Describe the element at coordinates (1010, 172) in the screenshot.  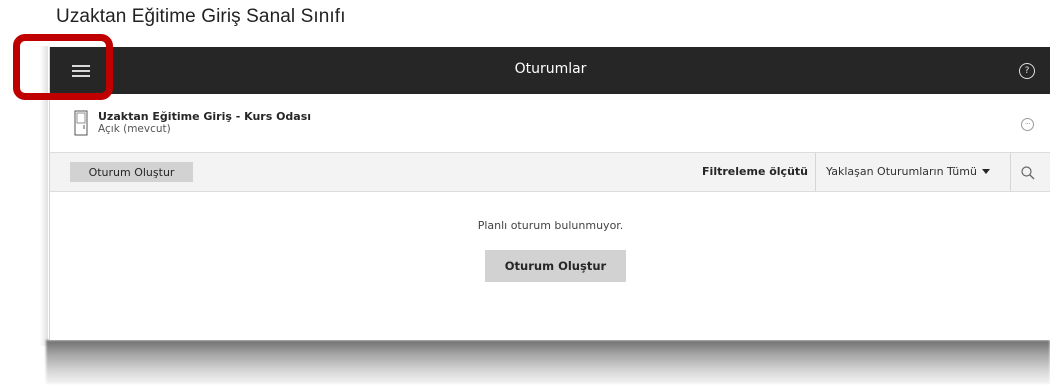
I see `search-divider` at that location.